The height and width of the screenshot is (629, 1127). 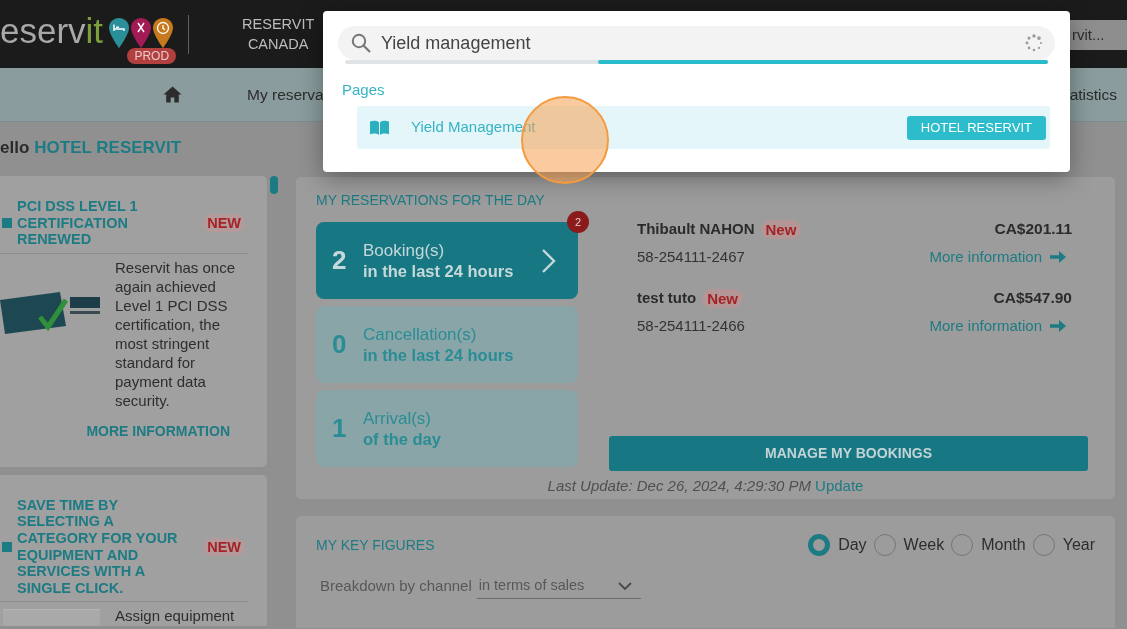 I want to click on bed-pin-icon, so click(x=119, y=33).